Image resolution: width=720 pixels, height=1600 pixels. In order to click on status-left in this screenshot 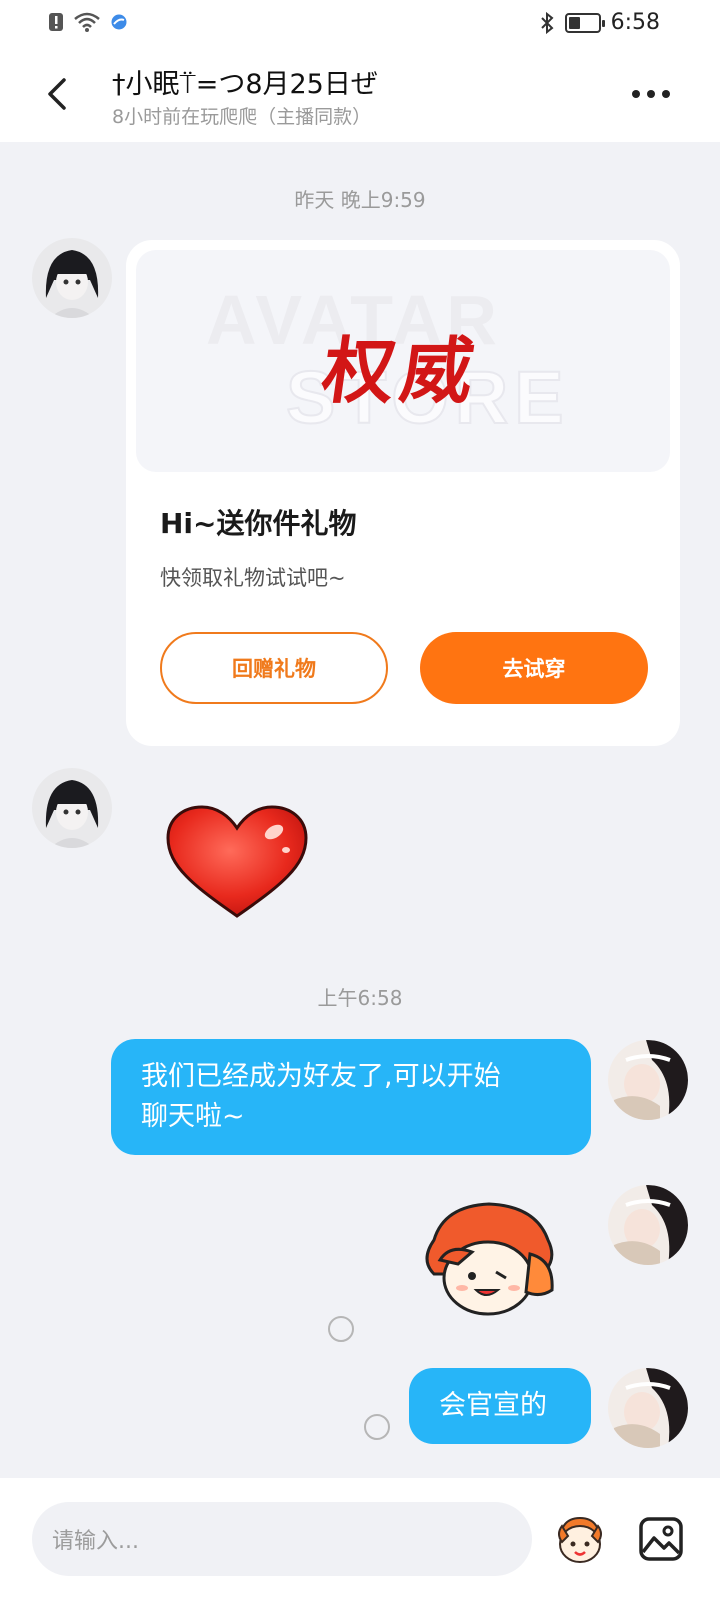, I will do `click(88, 22)`.